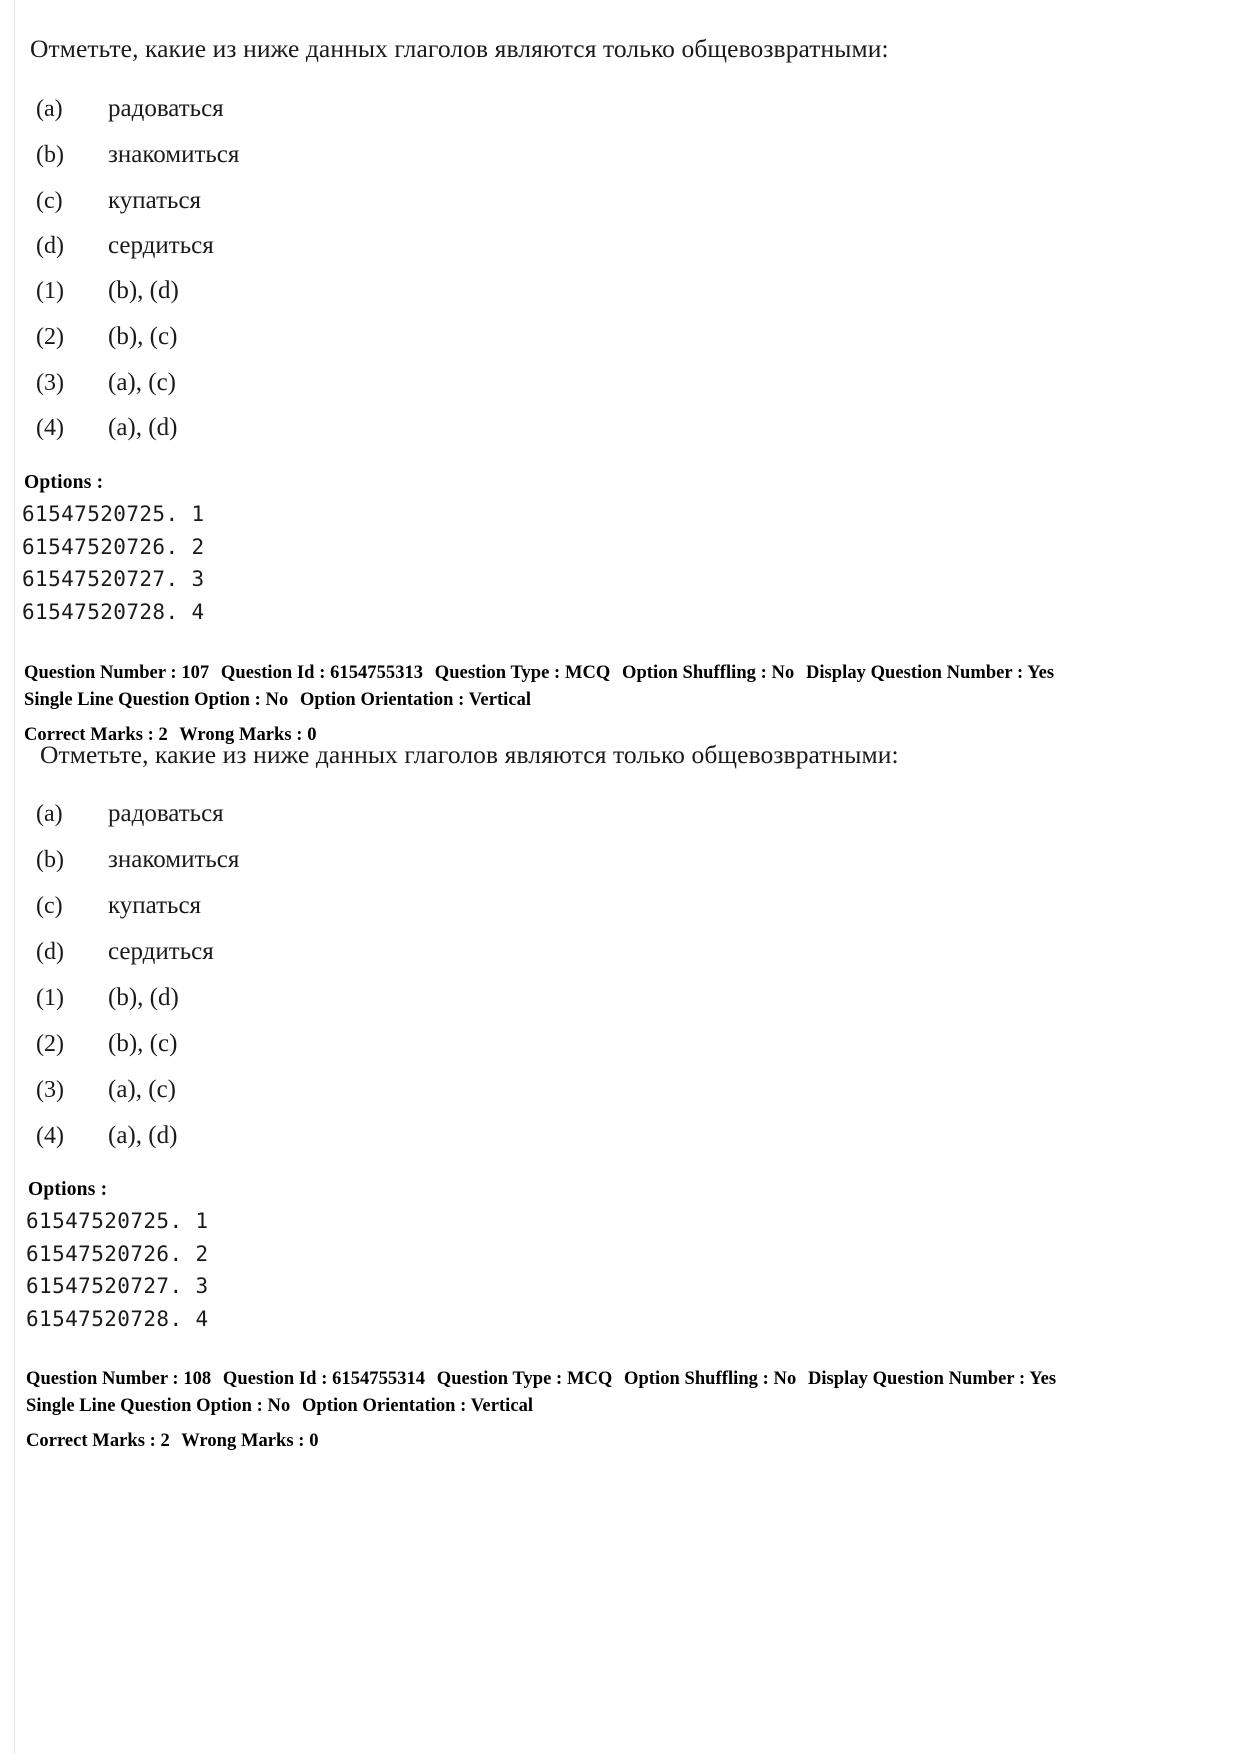 This screenshot has height=1754, width=1240. What do you see at coordinates (195, 673) in the screenshot?
I see `question-number-value: 107` at bounding box center [195, 673].